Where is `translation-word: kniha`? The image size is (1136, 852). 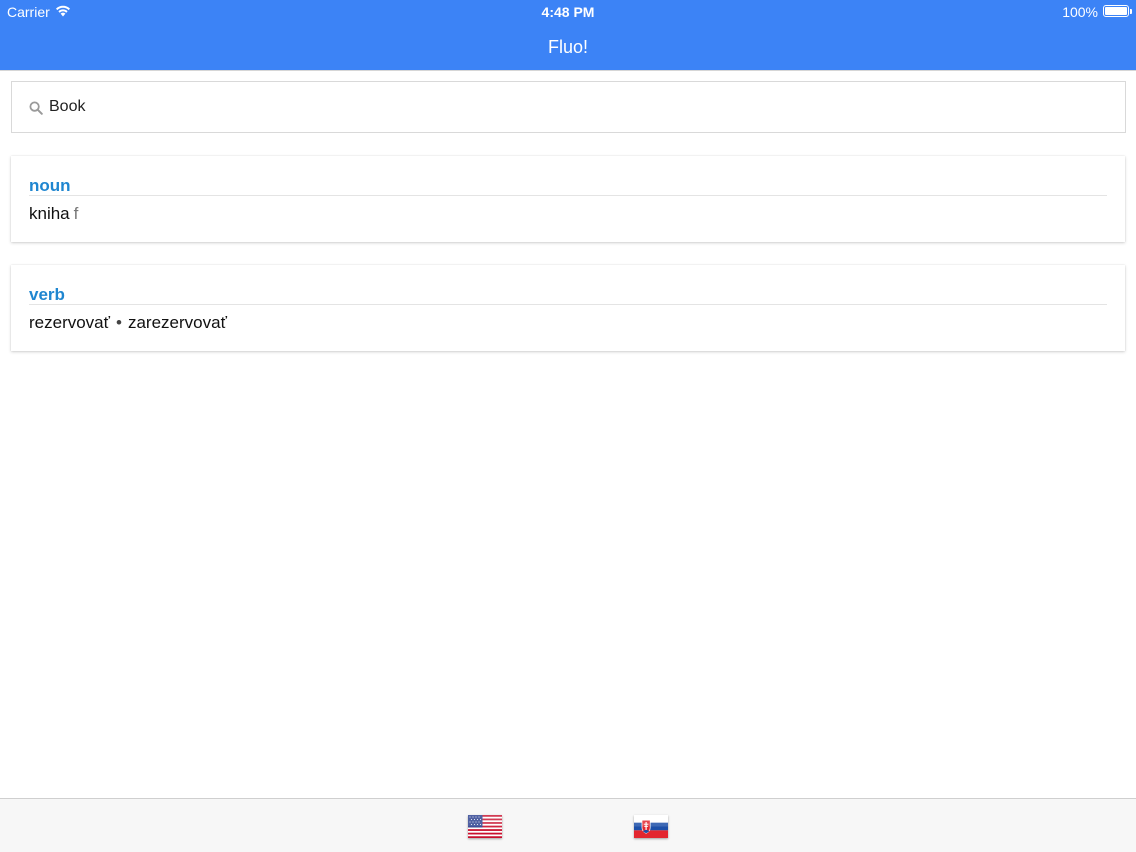
translation-word: kniha is located at coordinates (49, 213).